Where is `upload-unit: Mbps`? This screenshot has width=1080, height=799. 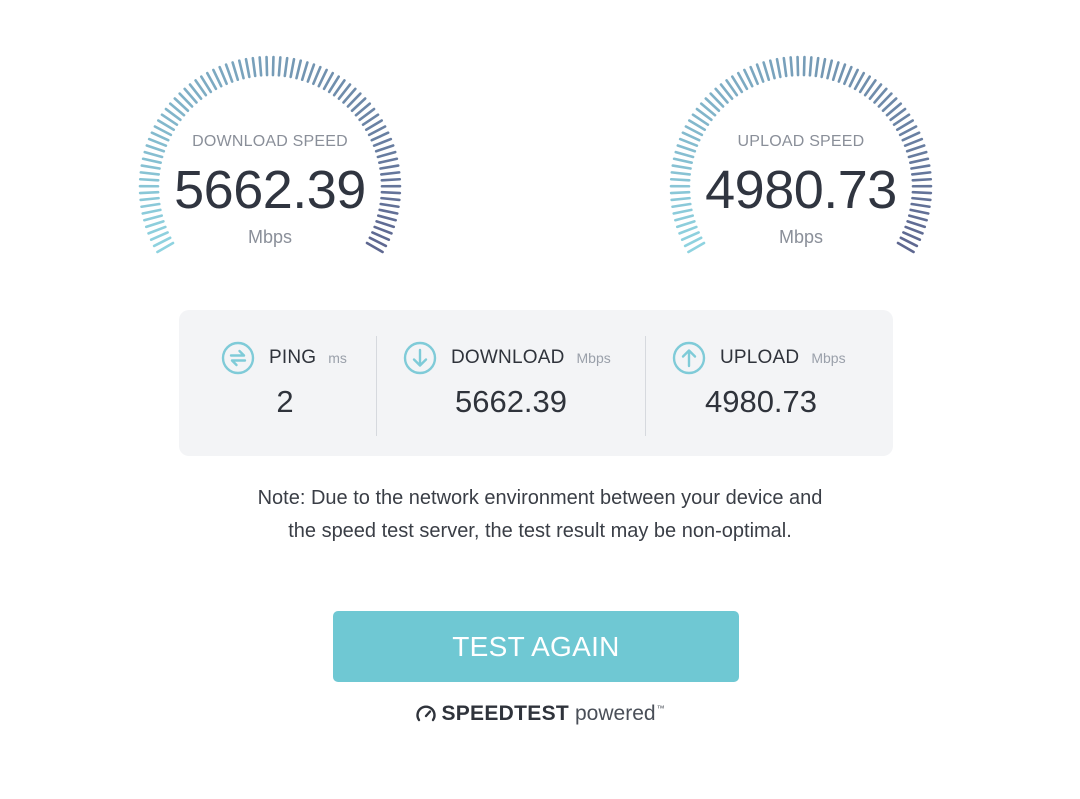 upload-unit: Mbps is located at coordinates (828, 358).